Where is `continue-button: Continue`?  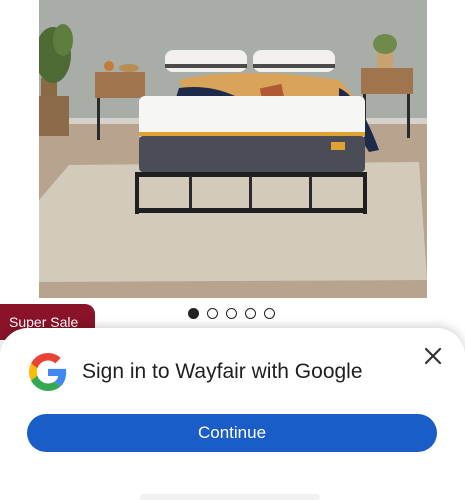
continue-button: Continue is located at coordinates (232, 433).